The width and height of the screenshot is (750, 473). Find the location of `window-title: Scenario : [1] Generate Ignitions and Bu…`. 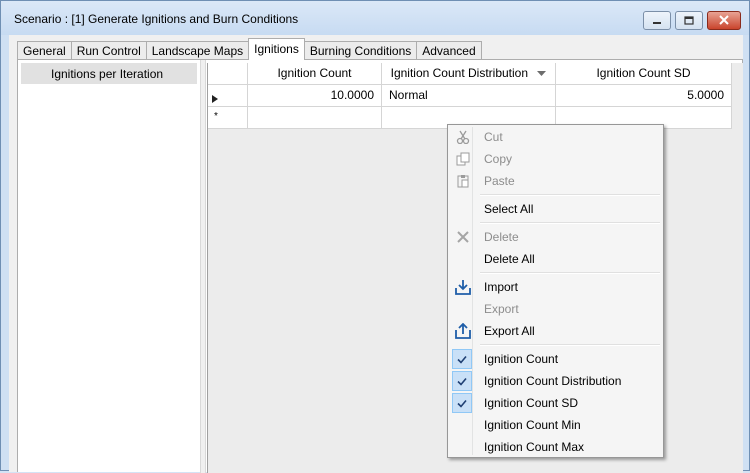

window-title: Scenario : [1] Generate Ignitions and Bu… is located at coordinates (156, 19).